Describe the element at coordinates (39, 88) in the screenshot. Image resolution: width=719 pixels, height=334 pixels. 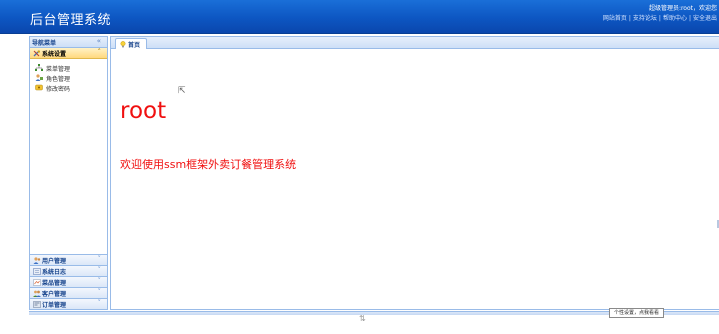
I see `key-icon` at that location.